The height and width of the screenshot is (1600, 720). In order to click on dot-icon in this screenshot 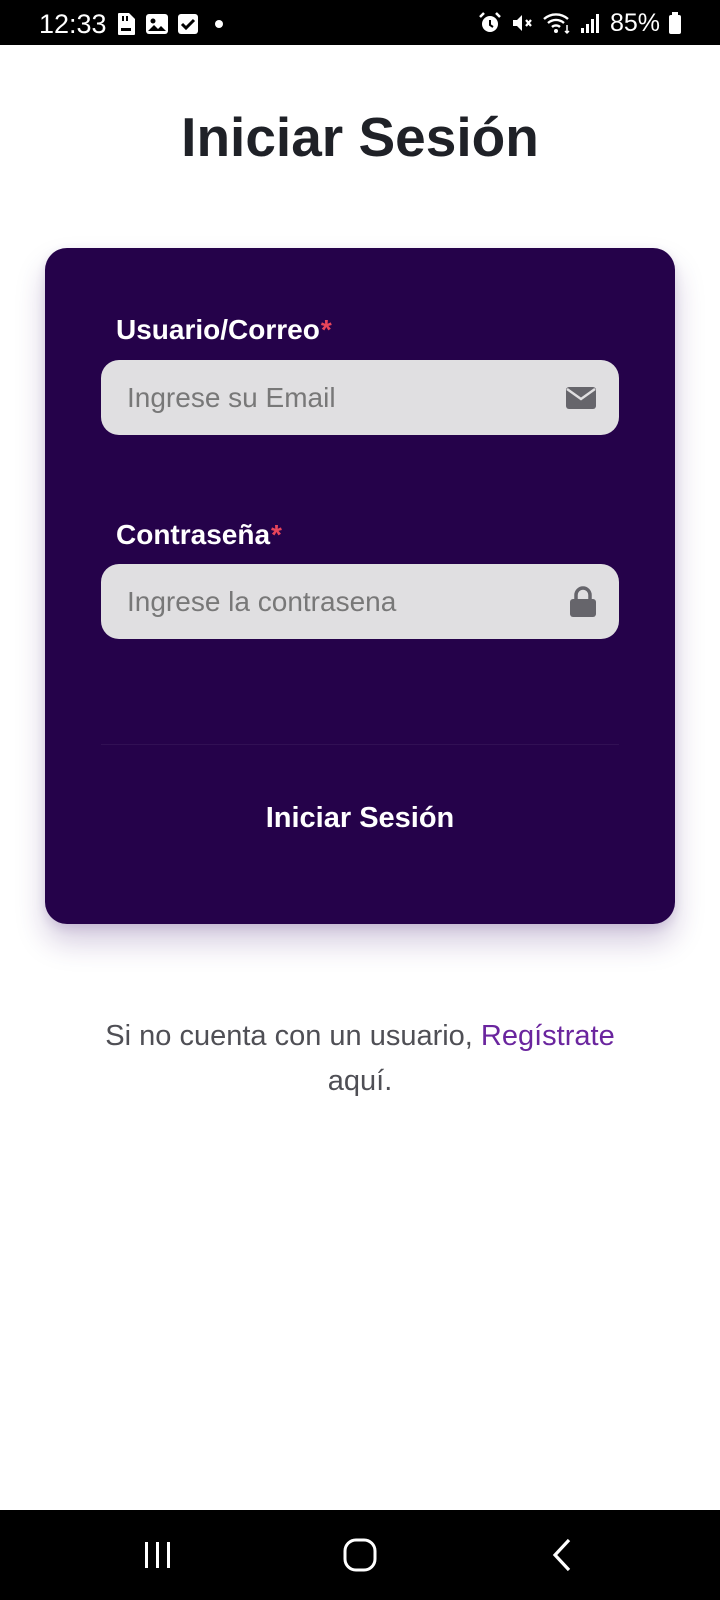, I will do `click(219, 24)`.